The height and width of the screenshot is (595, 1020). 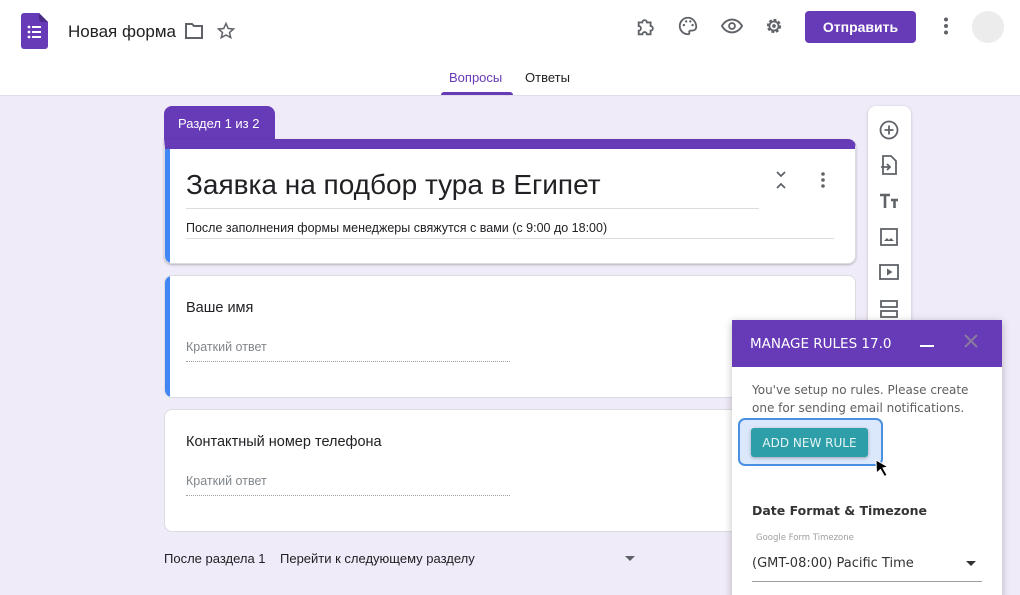 I want to click on mouse-cursor-icon, so click(x=882, y=468).